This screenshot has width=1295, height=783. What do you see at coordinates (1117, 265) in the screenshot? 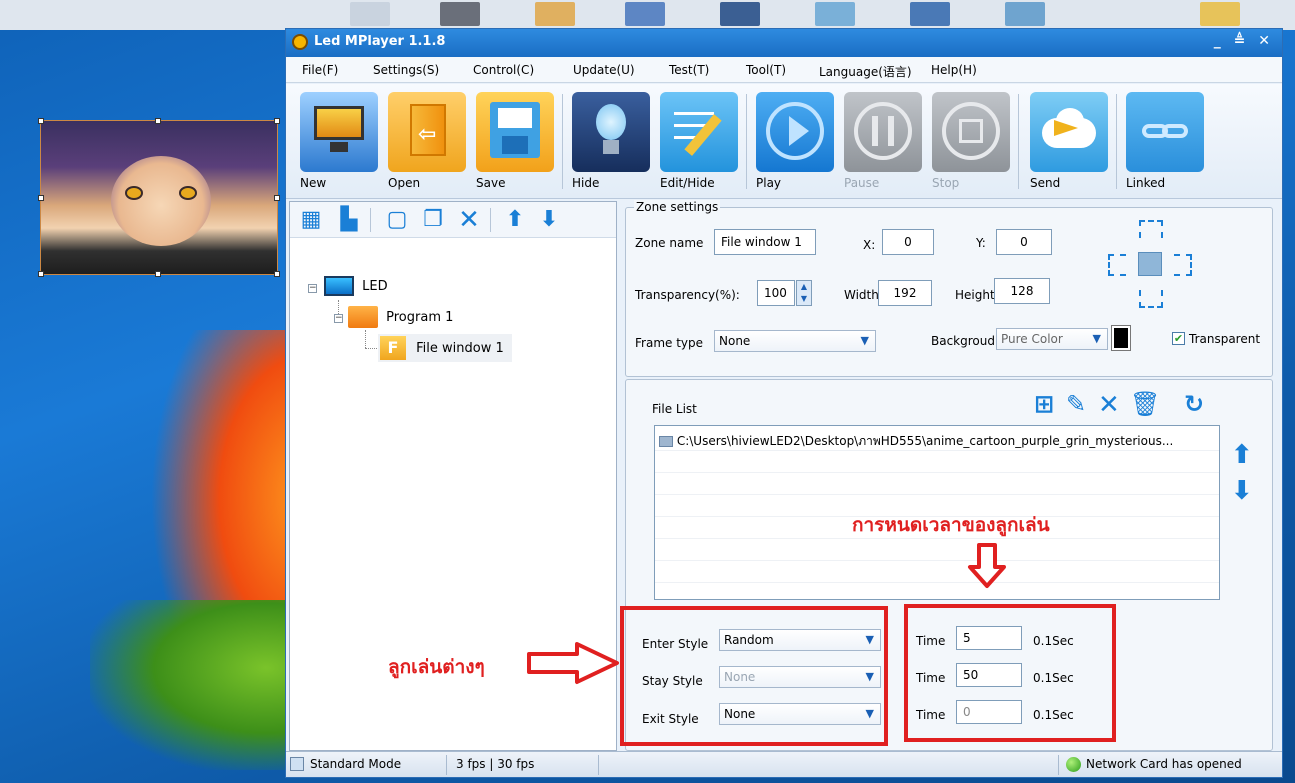
I see `align-left-icon` at bounding box center [1117, 265].